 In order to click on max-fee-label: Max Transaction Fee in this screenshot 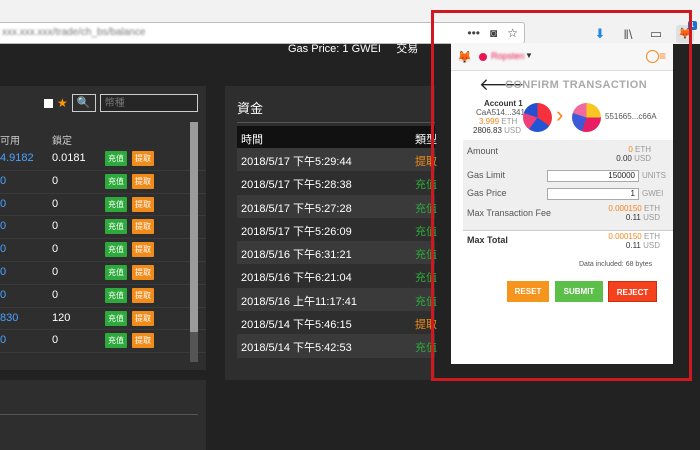, I will do `click(509, 213)`.